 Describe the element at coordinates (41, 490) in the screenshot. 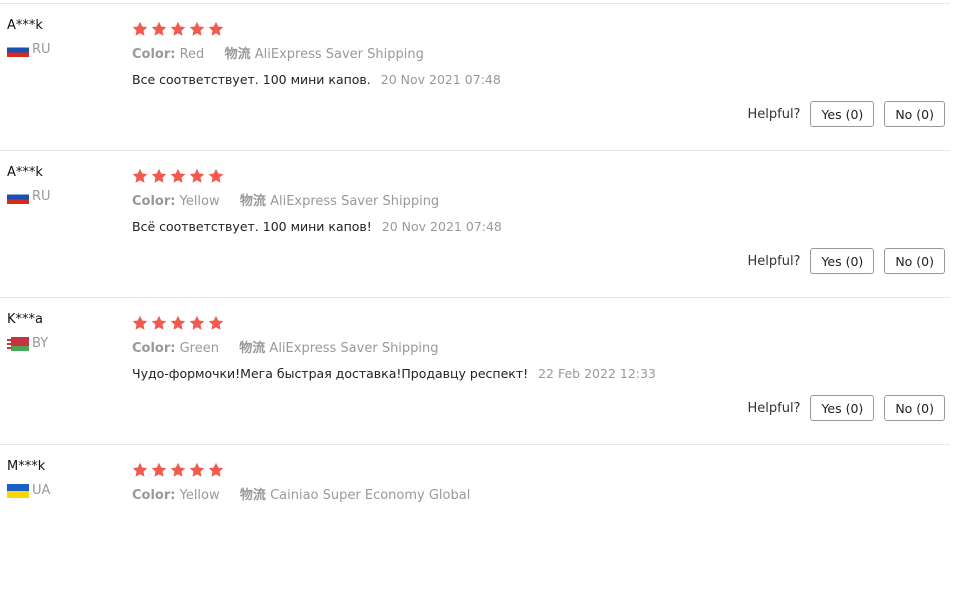

I see `country-code: UA` at that location.